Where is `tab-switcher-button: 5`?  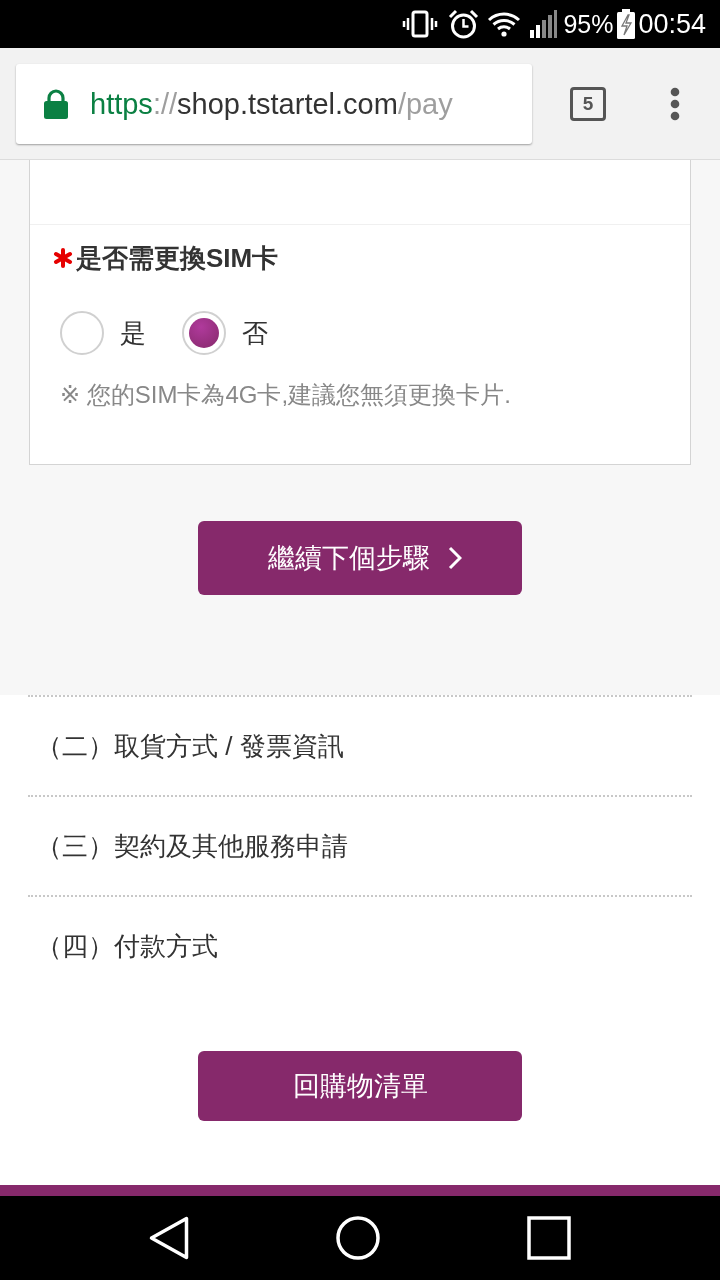 tab-switcher-button: 5 is located at coordinates (588, 103).